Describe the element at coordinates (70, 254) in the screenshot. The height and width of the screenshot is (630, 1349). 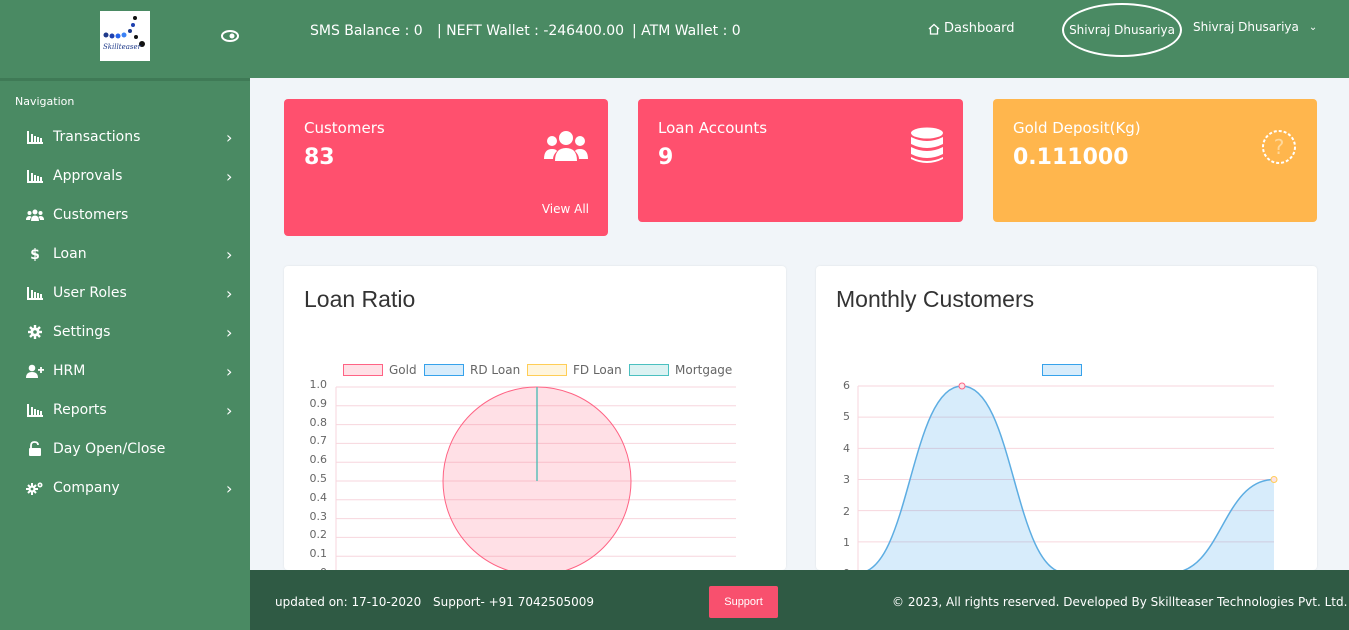
I see `sidebar-item-label: Loan` at that location.